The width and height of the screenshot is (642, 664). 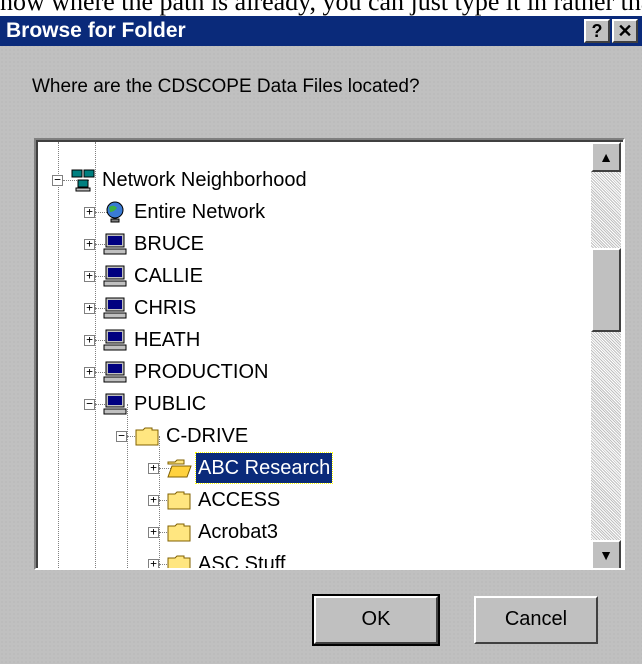 What do you see at coordinates (169, 244) in the screenshot?
I see `tree-item-label: BRUCE` at bounding box center [169, 244].